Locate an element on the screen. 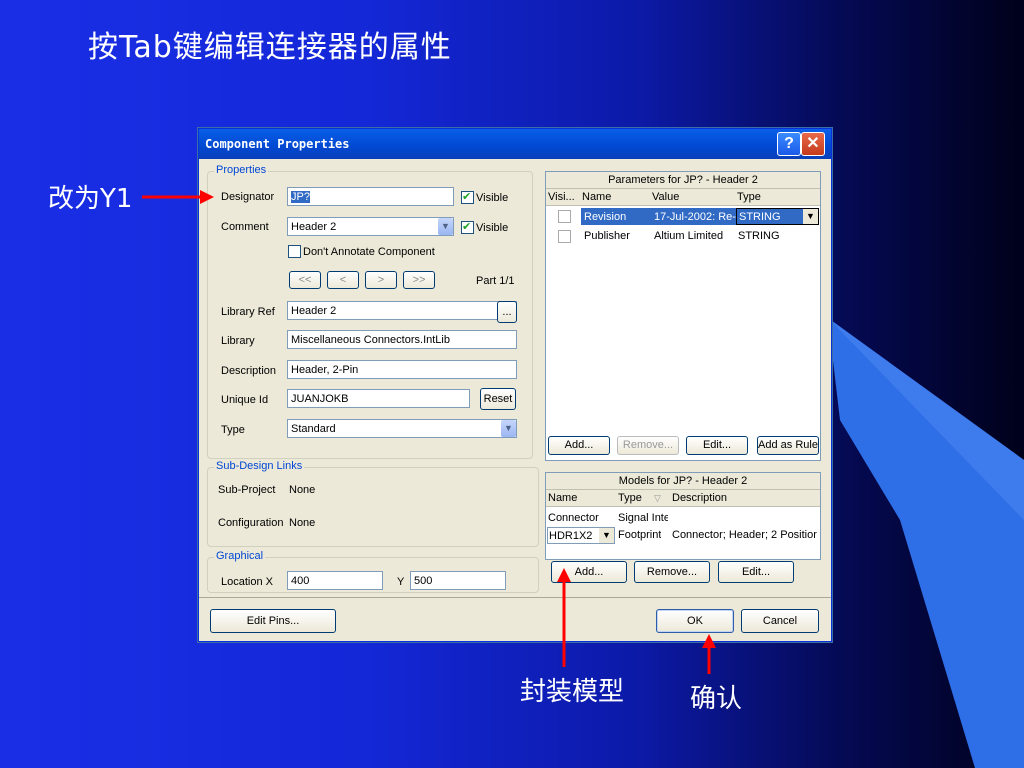 This screenshot has height=768, width=1024. arrow-to-ok is located at coordinates (709, 654).